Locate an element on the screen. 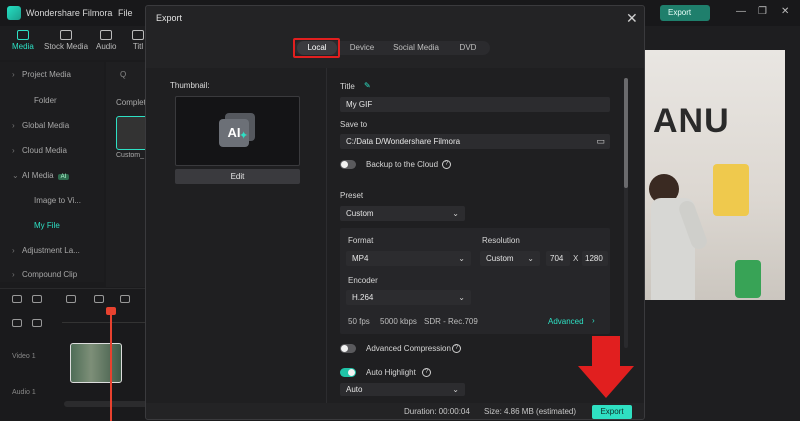  sidebar-item-project-media: › Project Media is located at coordinates (41, 74).